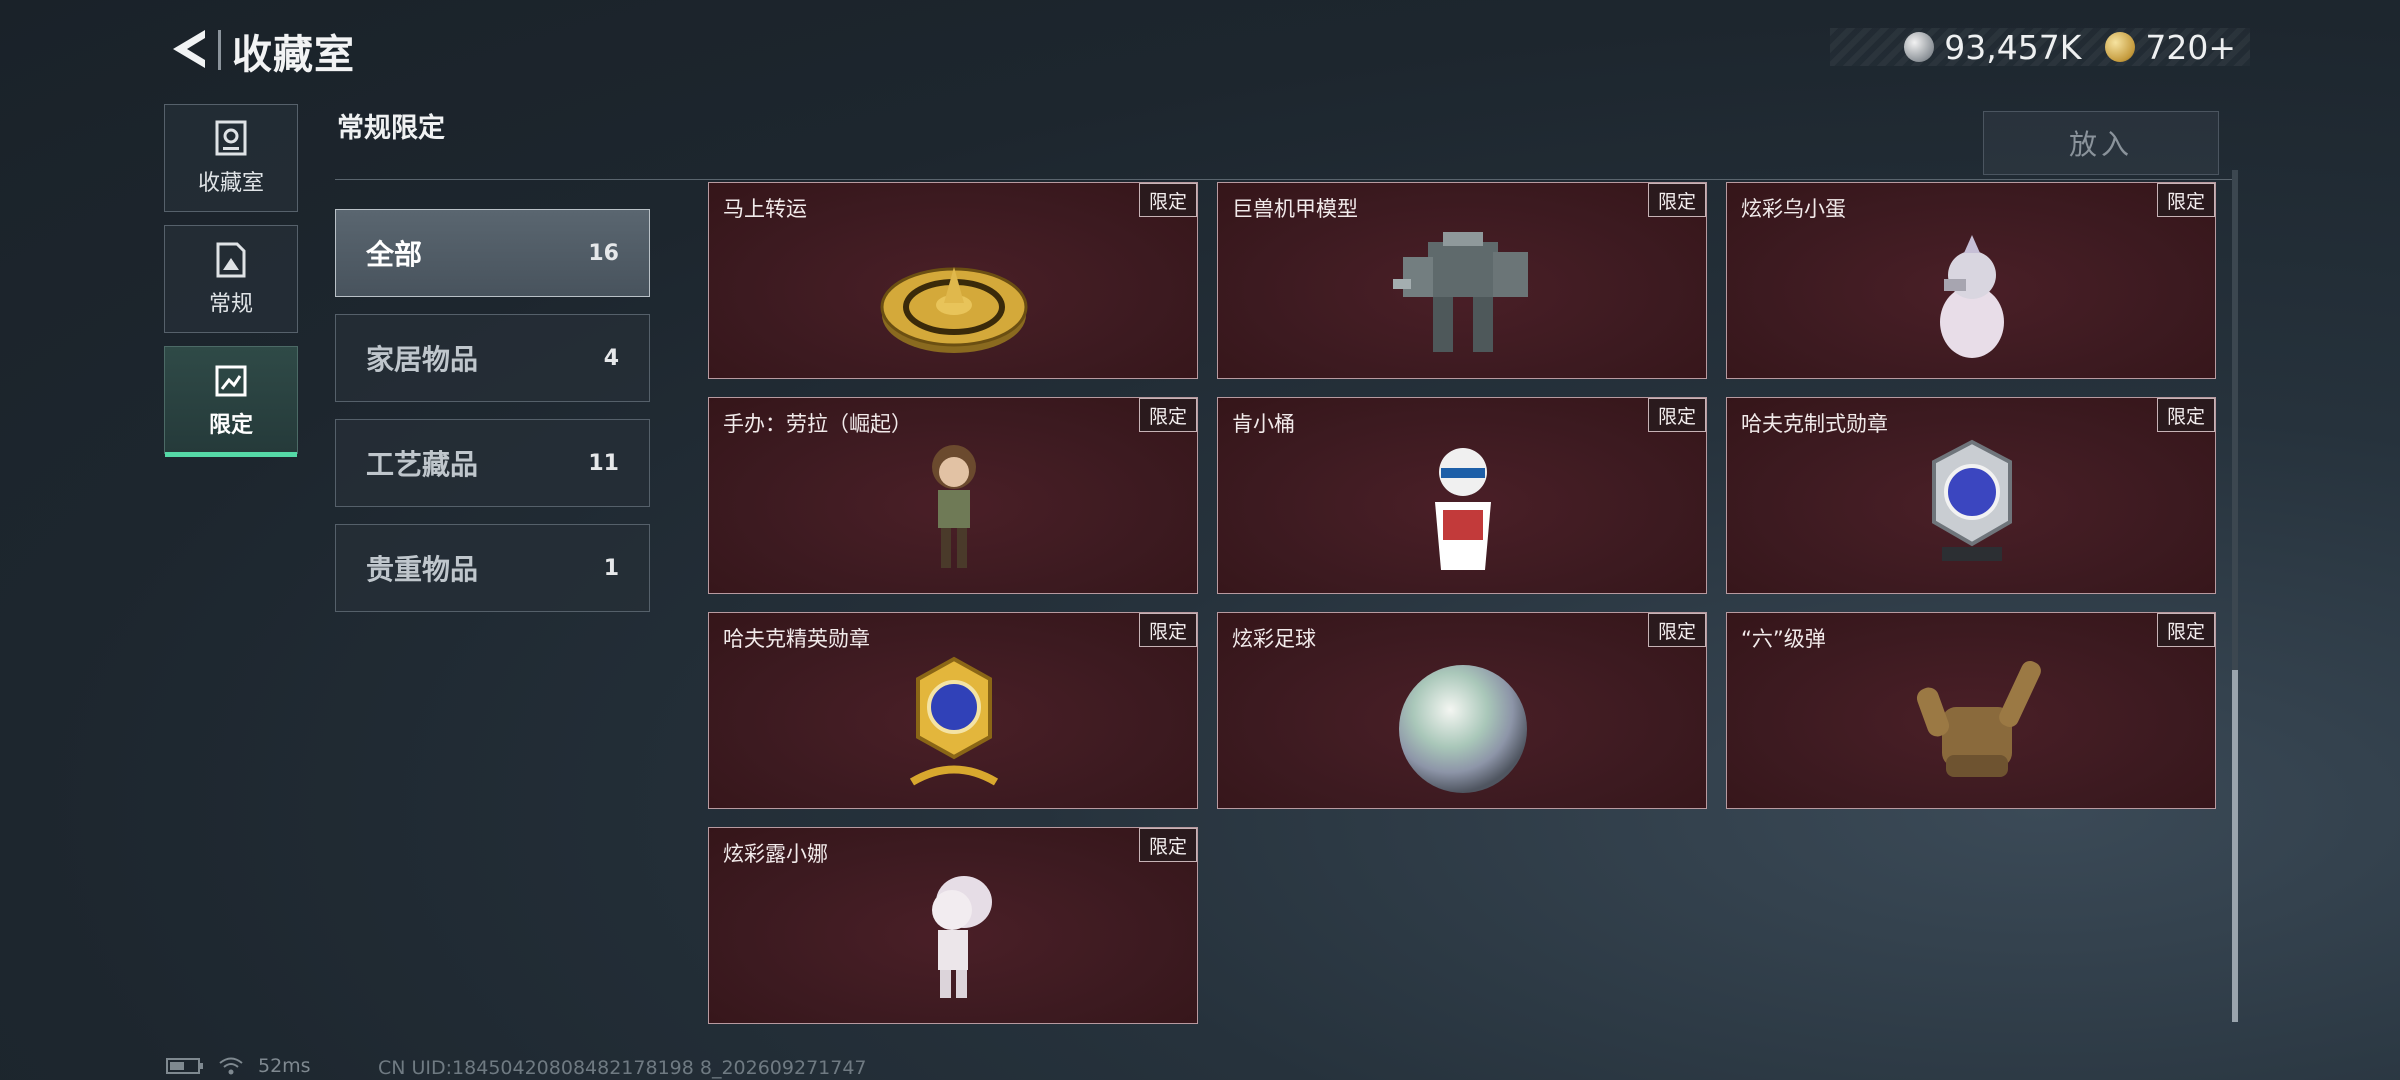  I want to click on category-valuables: 贵重物品 1, so click(492, 568).